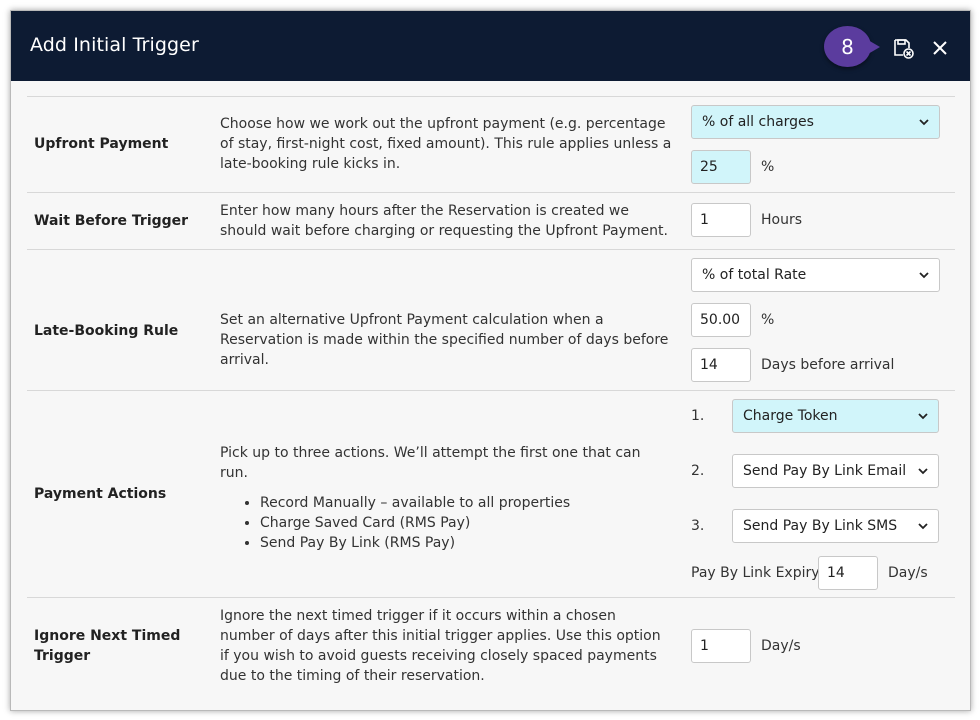 The image size is (980, 720). I want to click on upfront-amount-value: 25, so click(709, 167).